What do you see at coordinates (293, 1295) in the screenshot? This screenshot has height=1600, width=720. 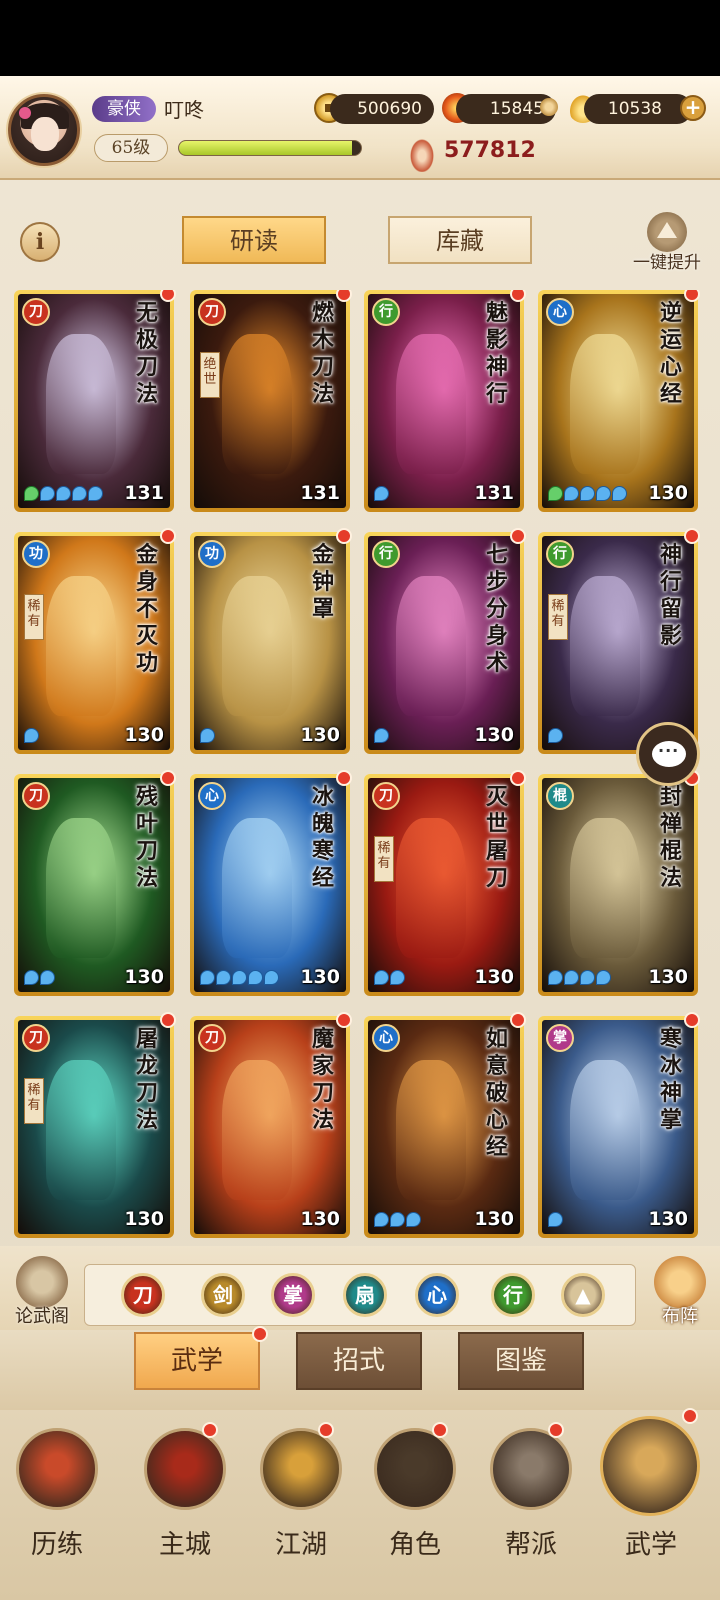 I see `filter-type-icon: 掌` at bounding box center [293, 1295].